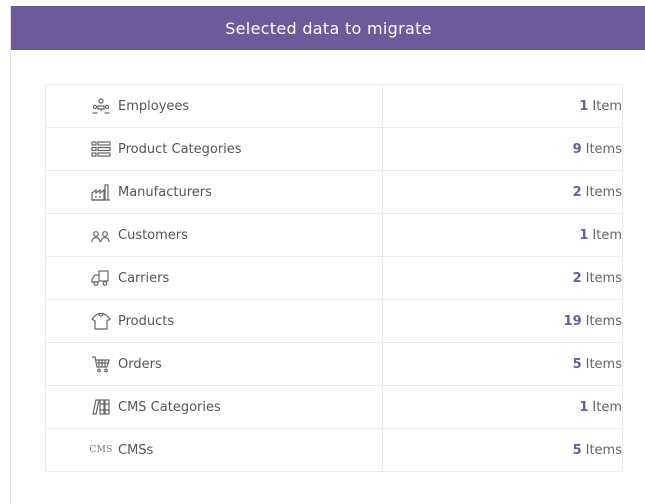 This screenshot has height=504, width=645. What do you see at coordinates (101, 278) in the screenshot?
I see `carriers-icon` at bounding box center [101, 278].